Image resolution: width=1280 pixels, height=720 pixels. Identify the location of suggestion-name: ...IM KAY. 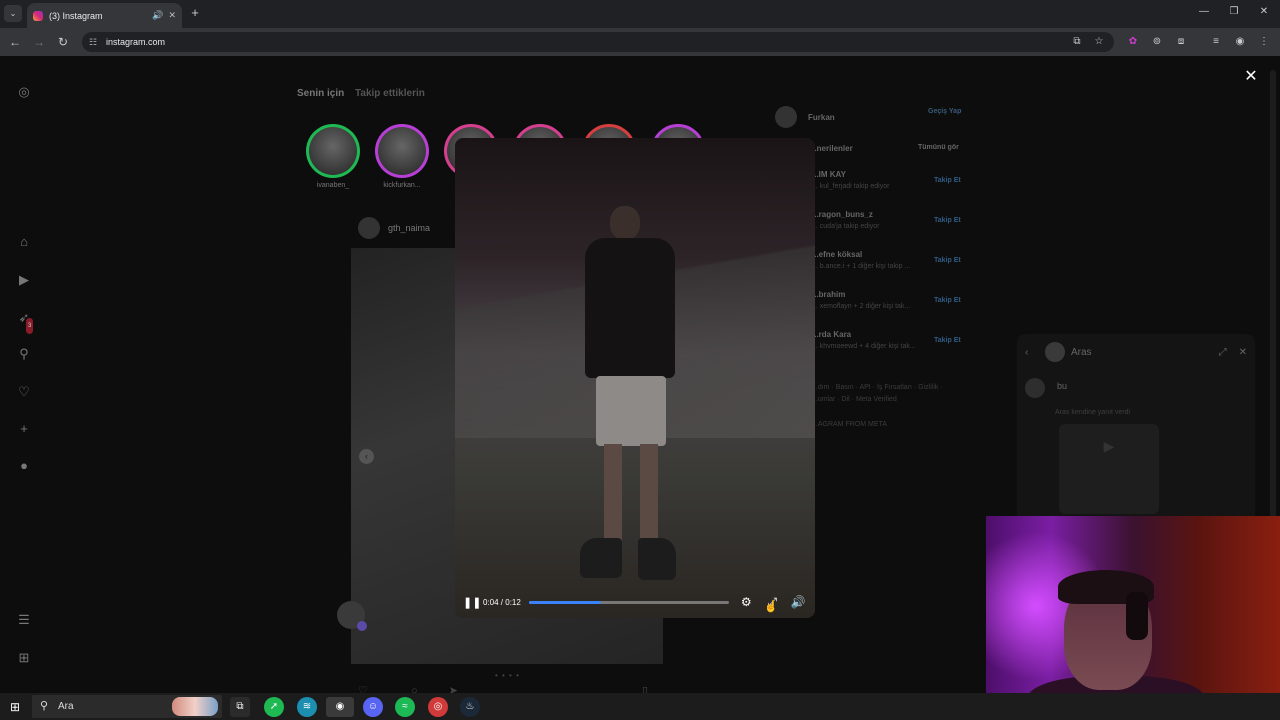
(829, 174).